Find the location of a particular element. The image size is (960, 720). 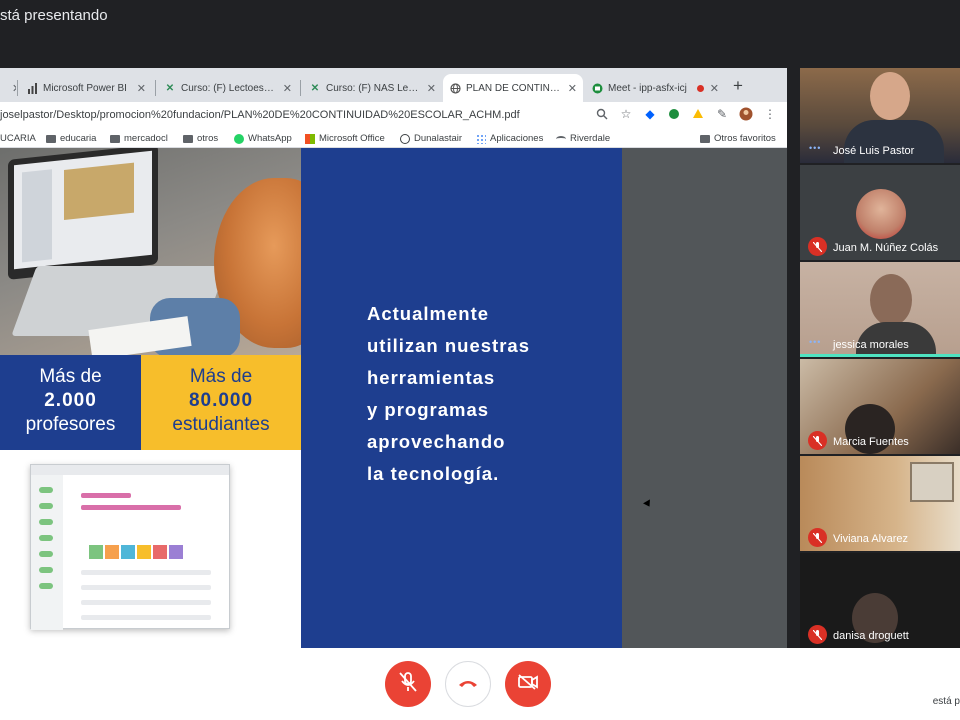

wall-picture is located at coordinates (932, 482).